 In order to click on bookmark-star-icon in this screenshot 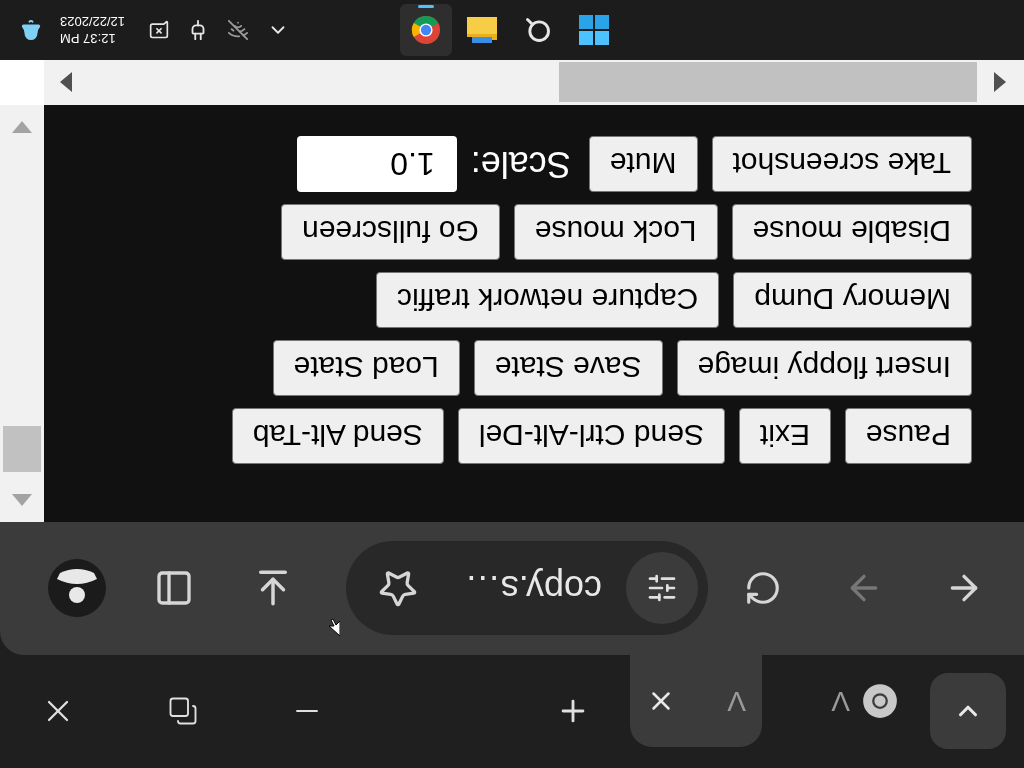, I will do `click(398, 588)`.